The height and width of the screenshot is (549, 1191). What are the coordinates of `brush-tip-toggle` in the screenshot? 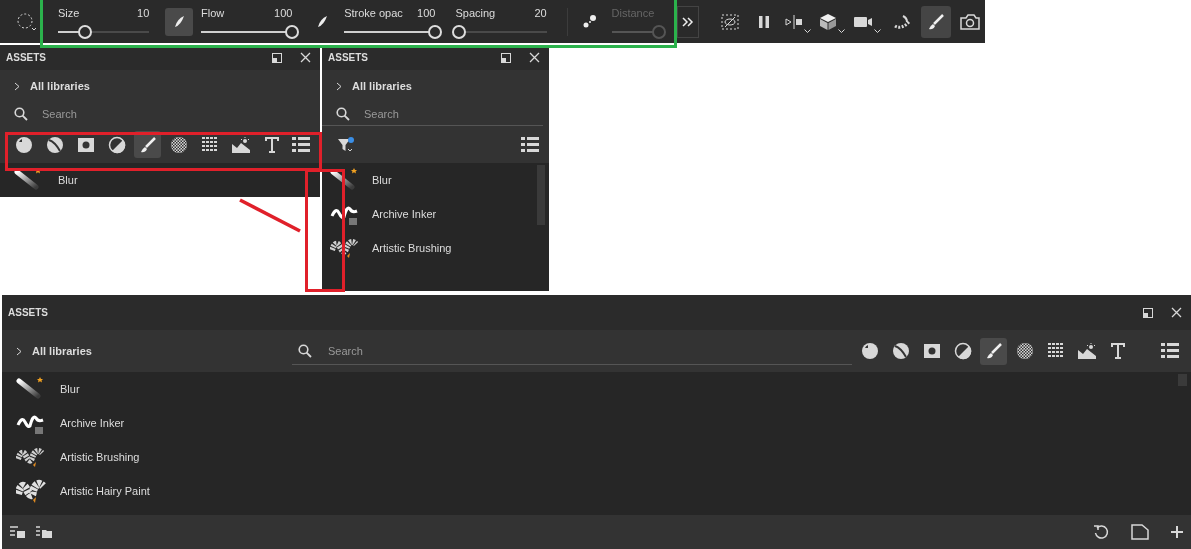 It's located at (179, 21).